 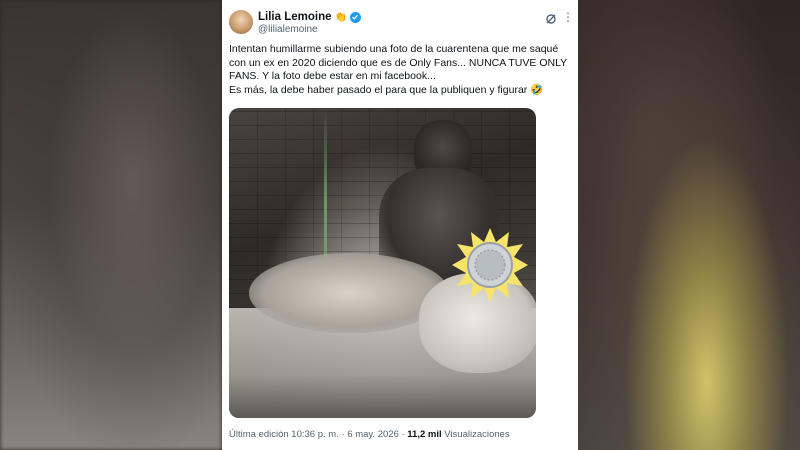 I want to click on author-name-row: Lilia Lemoine 👏, so click(x=309, y=17).